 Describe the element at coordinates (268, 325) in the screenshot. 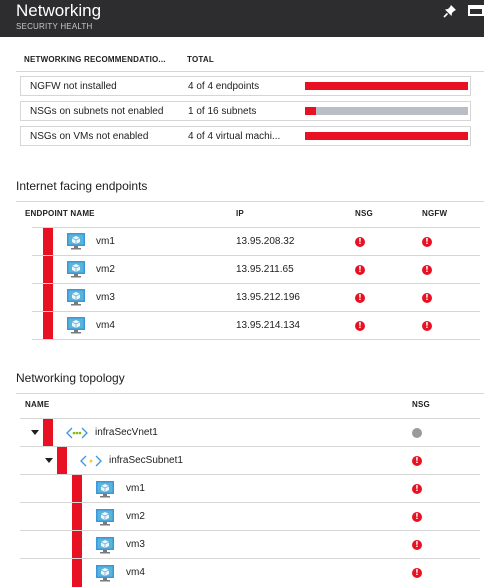

I see `endpoint-ip: 13.95.214.134` at that location.